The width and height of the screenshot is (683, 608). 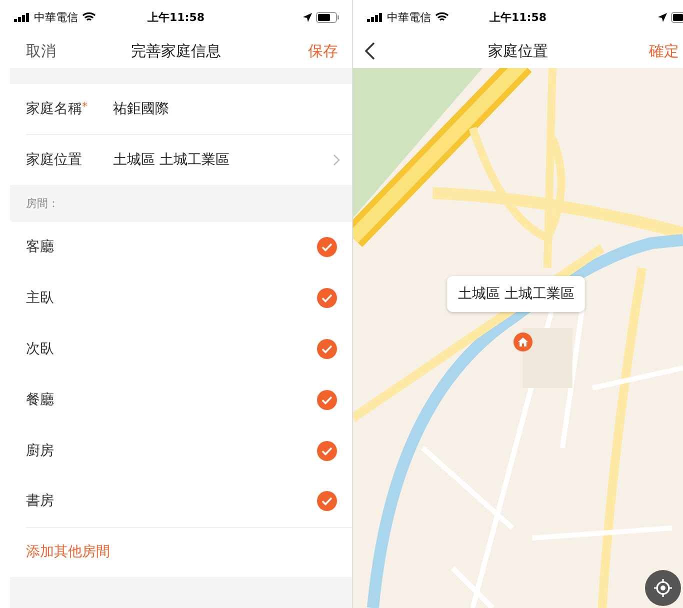 I want to click on room-item: 餐廳, so click(x=189, y=400).